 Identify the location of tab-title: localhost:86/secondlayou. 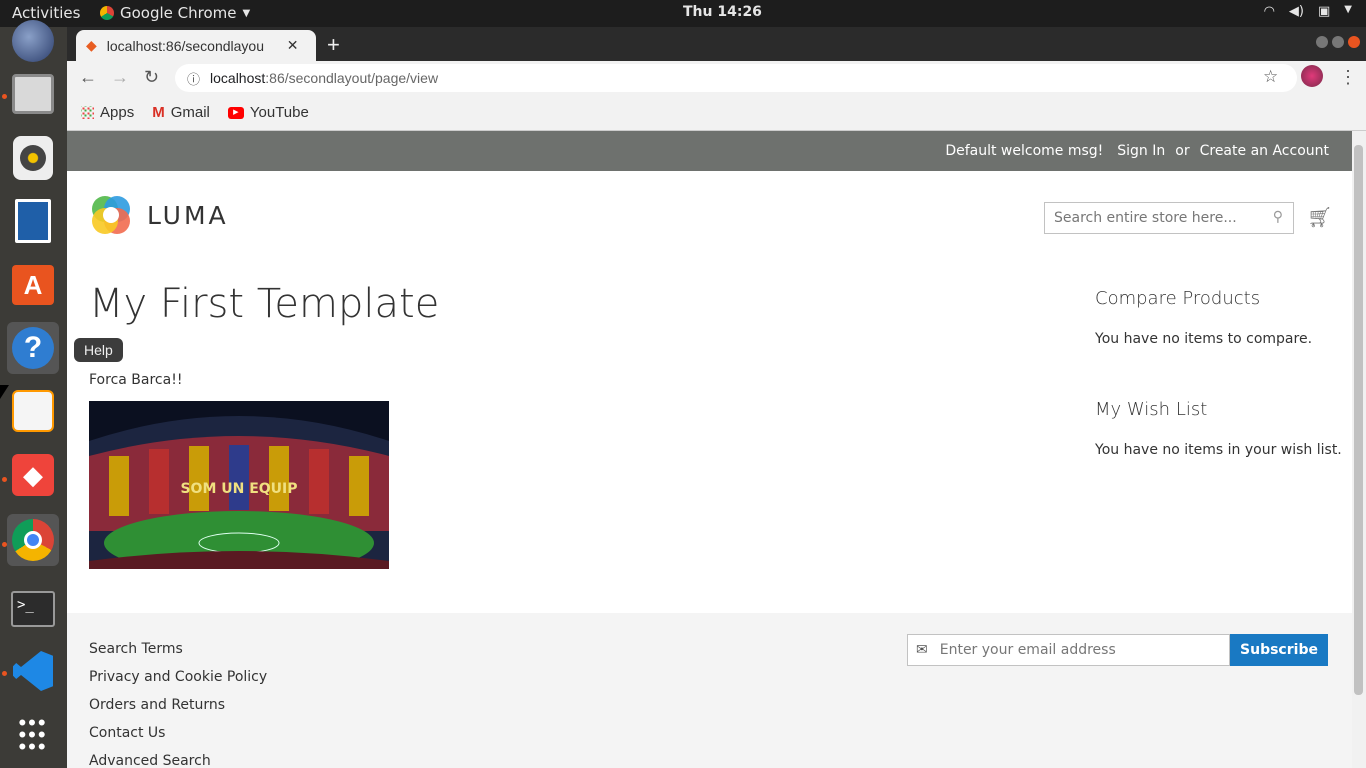
(185, 45).